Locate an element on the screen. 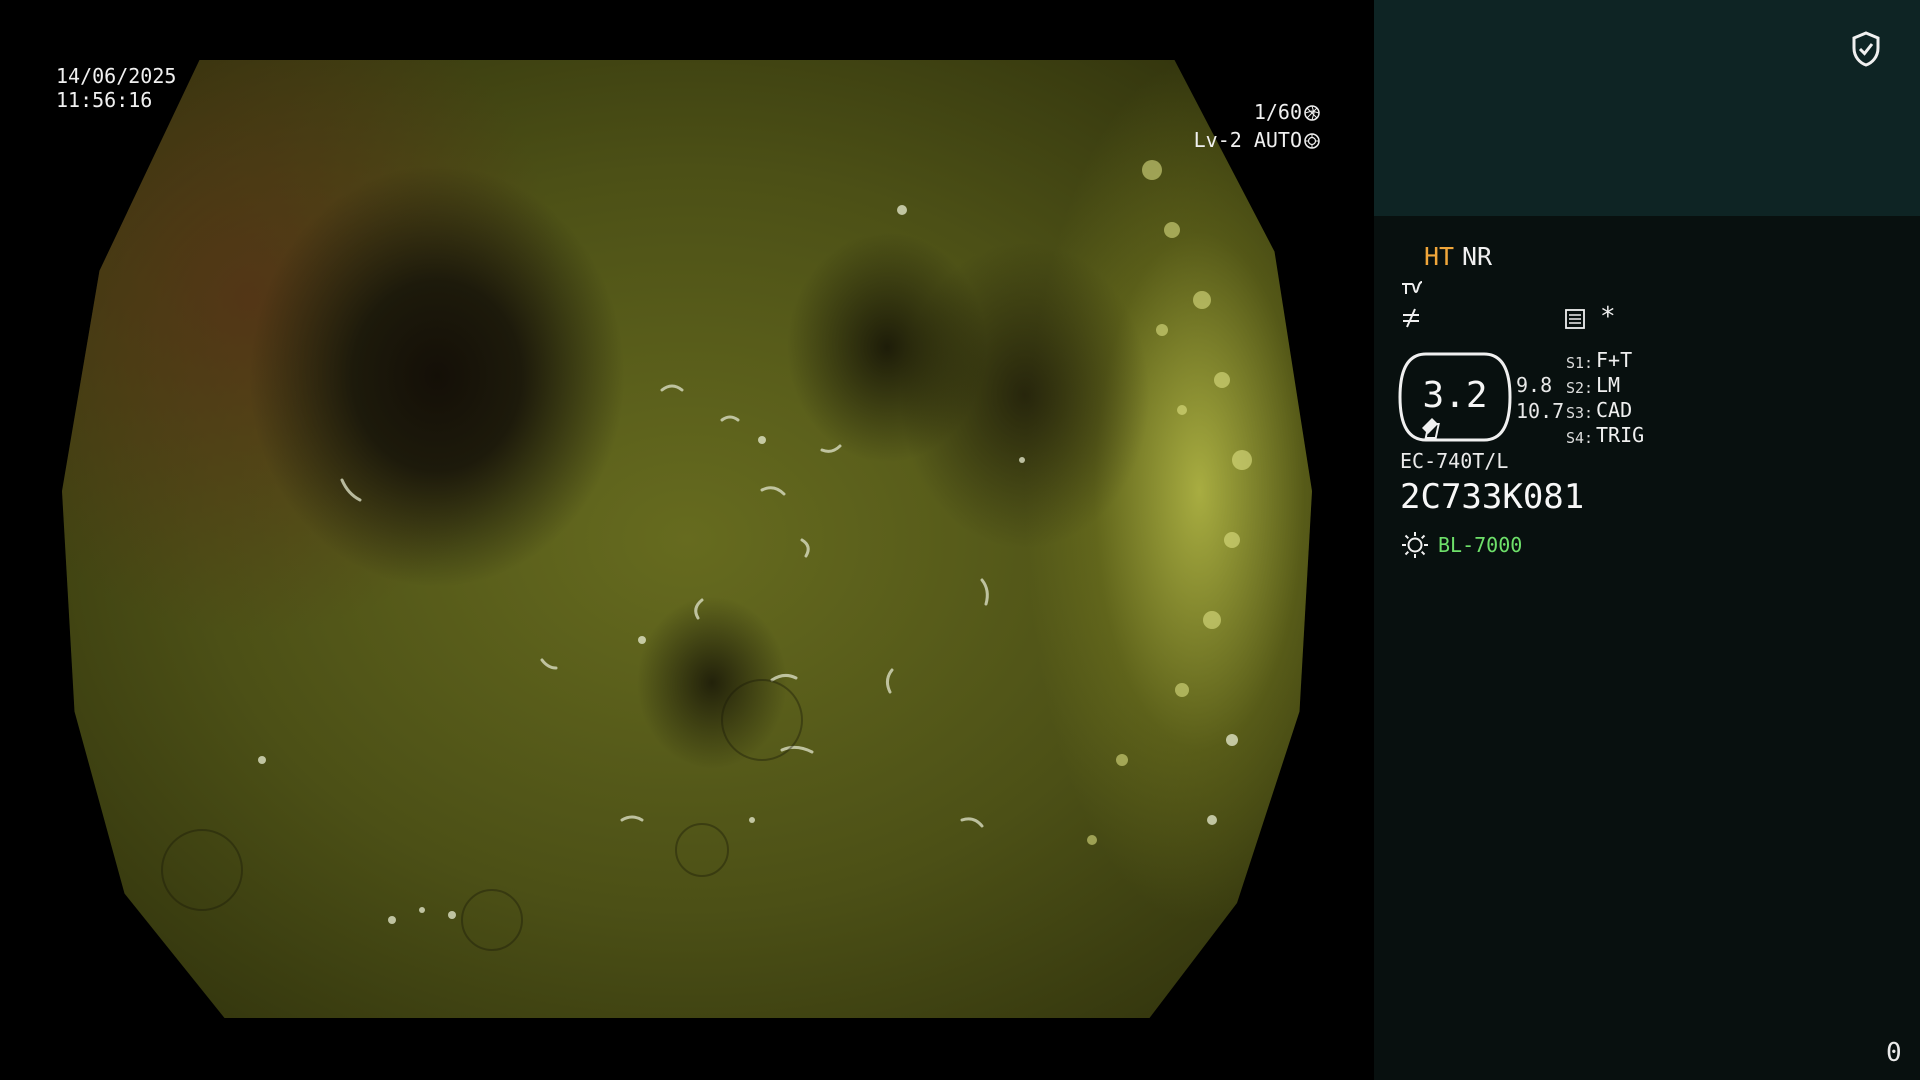 Image resolution: width=1920 pixels, height=1080 pixels. frame-counter: 0 is located at coordinates (1894, 1053).